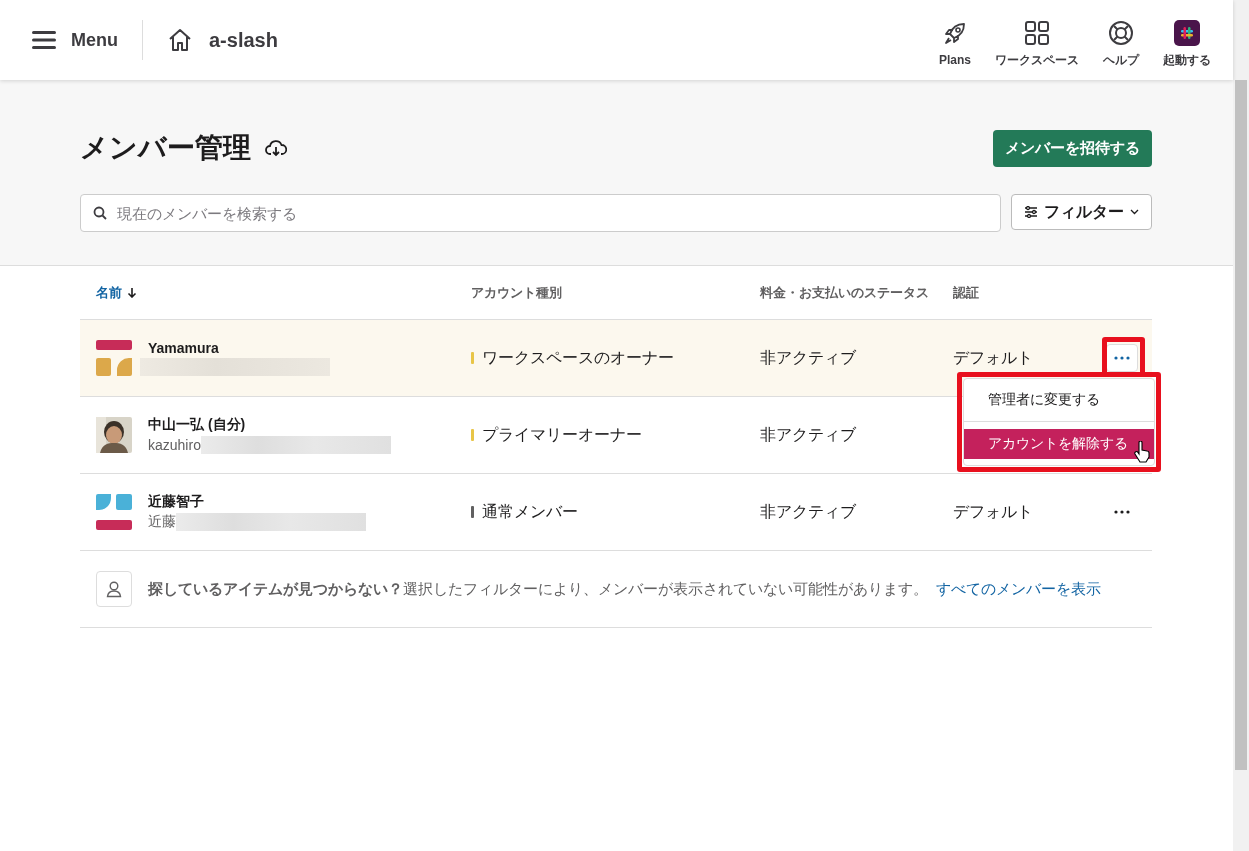  I want to click on toolbar-button: 起動する, so click(1187, 44).